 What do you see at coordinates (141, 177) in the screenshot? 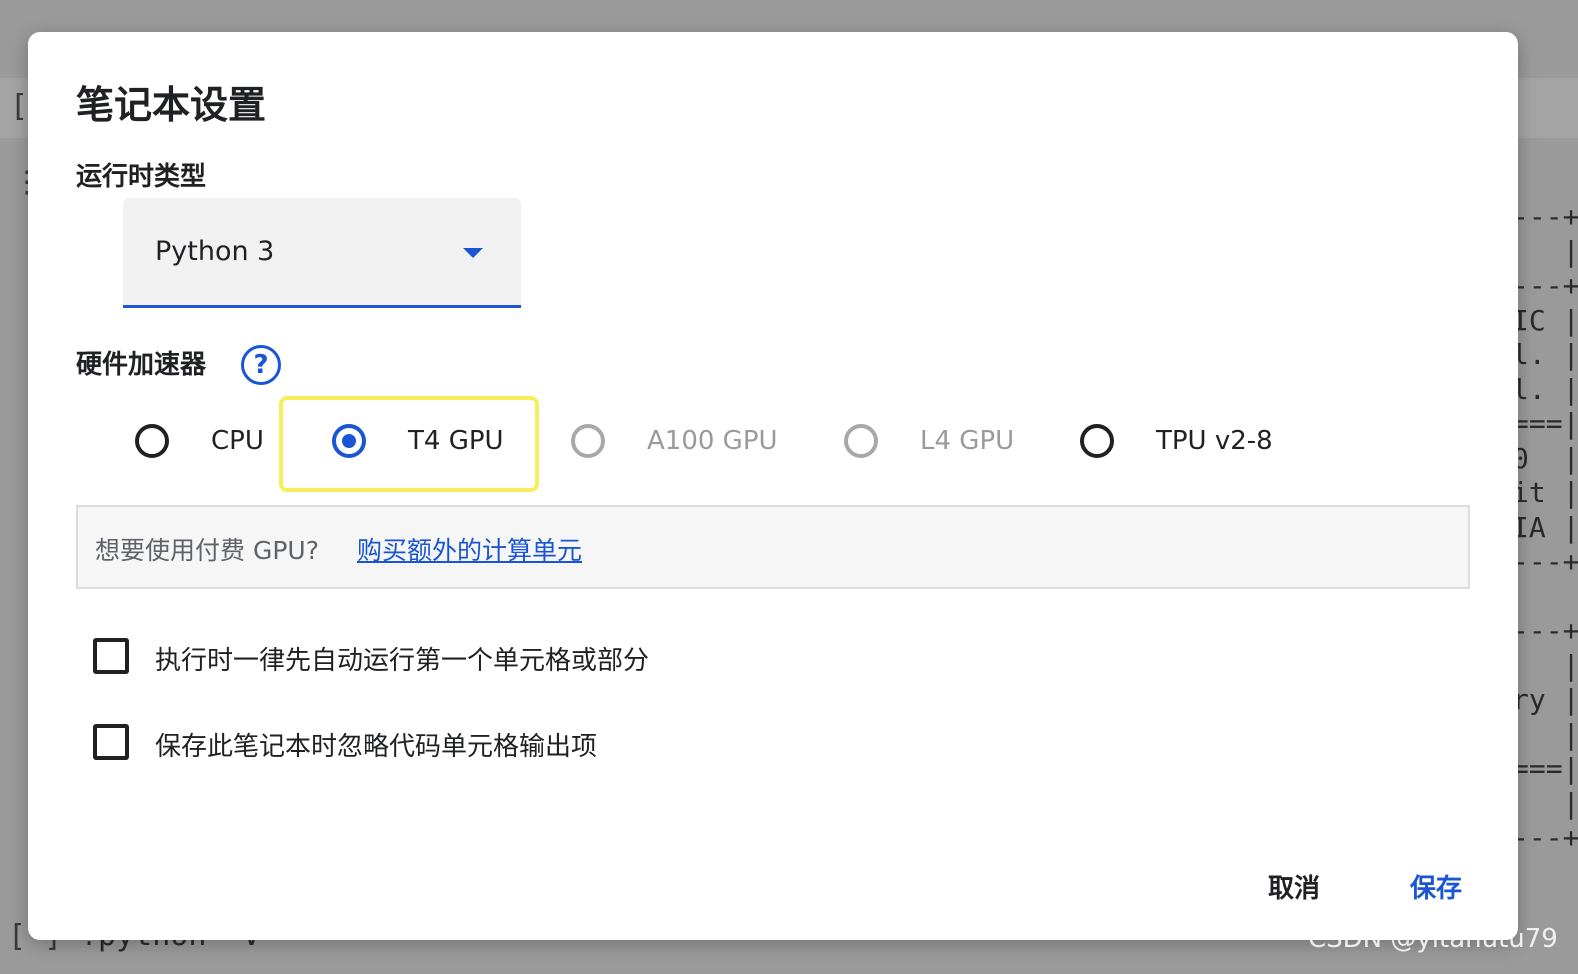
I see `runtime-type-label: 运行时类型` at bounding box center [141, 177].